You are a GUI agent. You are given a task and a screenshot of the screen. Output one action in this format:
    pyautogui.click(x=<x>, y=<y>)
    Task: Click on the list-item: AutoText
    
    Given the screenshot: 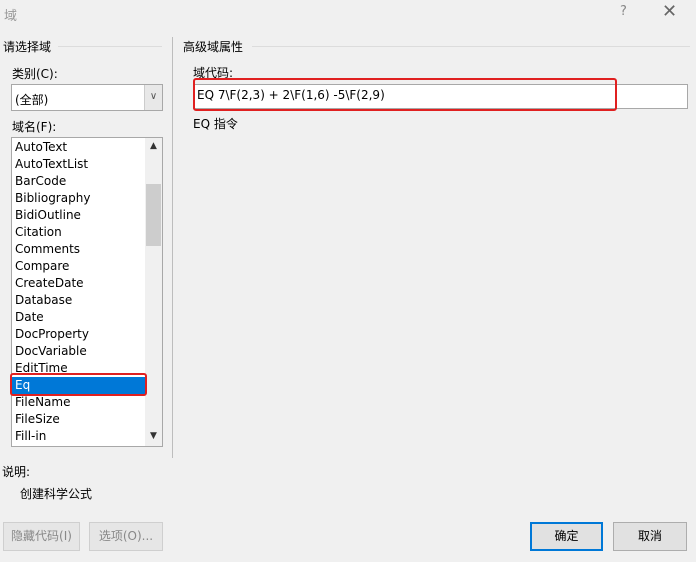 What is the action you would take?
    pyautogui.click(x=80, y=147)
    